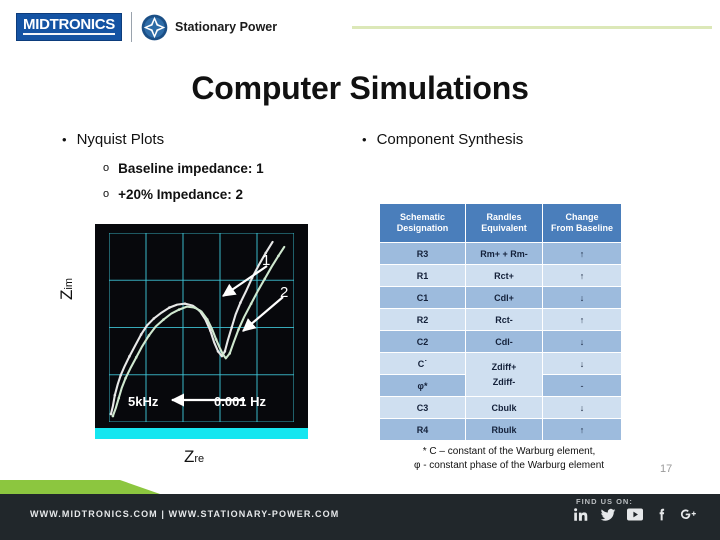 This screenshot has width=720, height=540. What do you see at coordinates (266, 260) in the screenshot?
I see `series-1-annotation: 1` at bounding box center [266, 260].